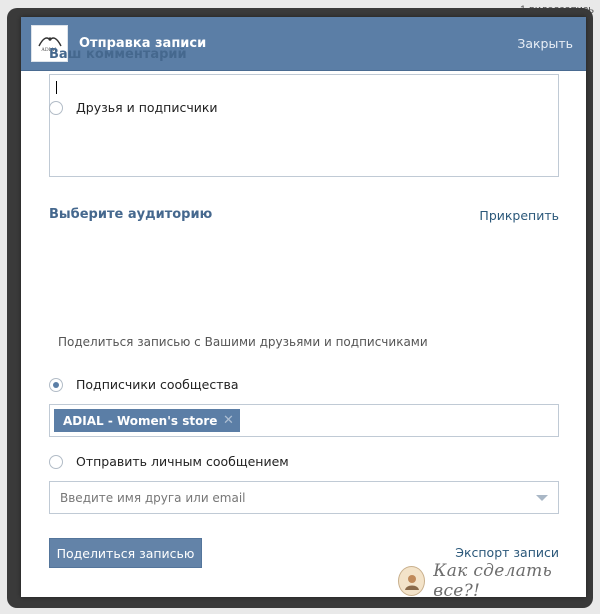  What do you see at coordinates (507, 552) in the screenshot?
I see `export-link: Экспорт записи` at bounding box center [507, 552].